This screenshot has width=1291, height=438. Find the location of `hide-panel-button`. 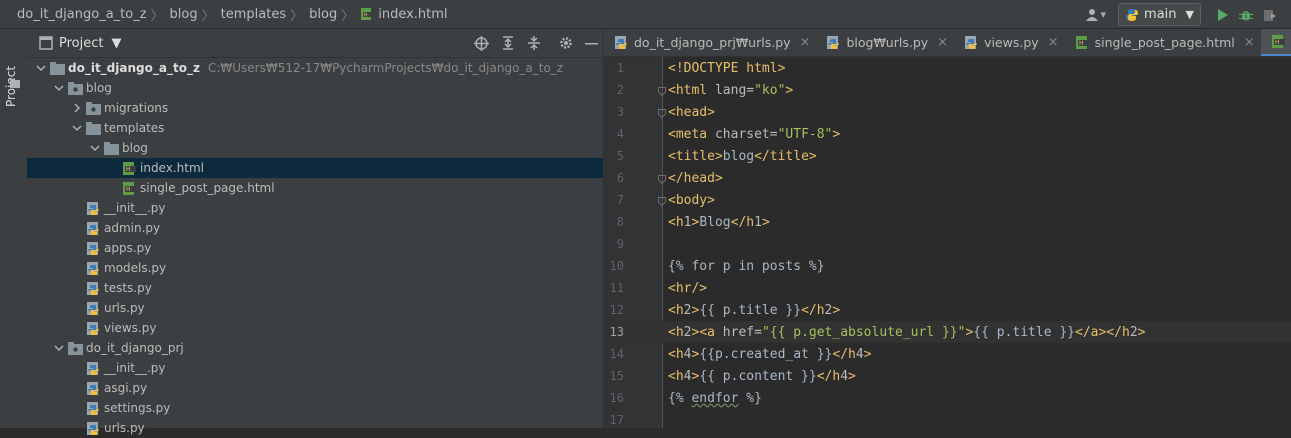

hide-panel-button is located at coordinates (591, 43).